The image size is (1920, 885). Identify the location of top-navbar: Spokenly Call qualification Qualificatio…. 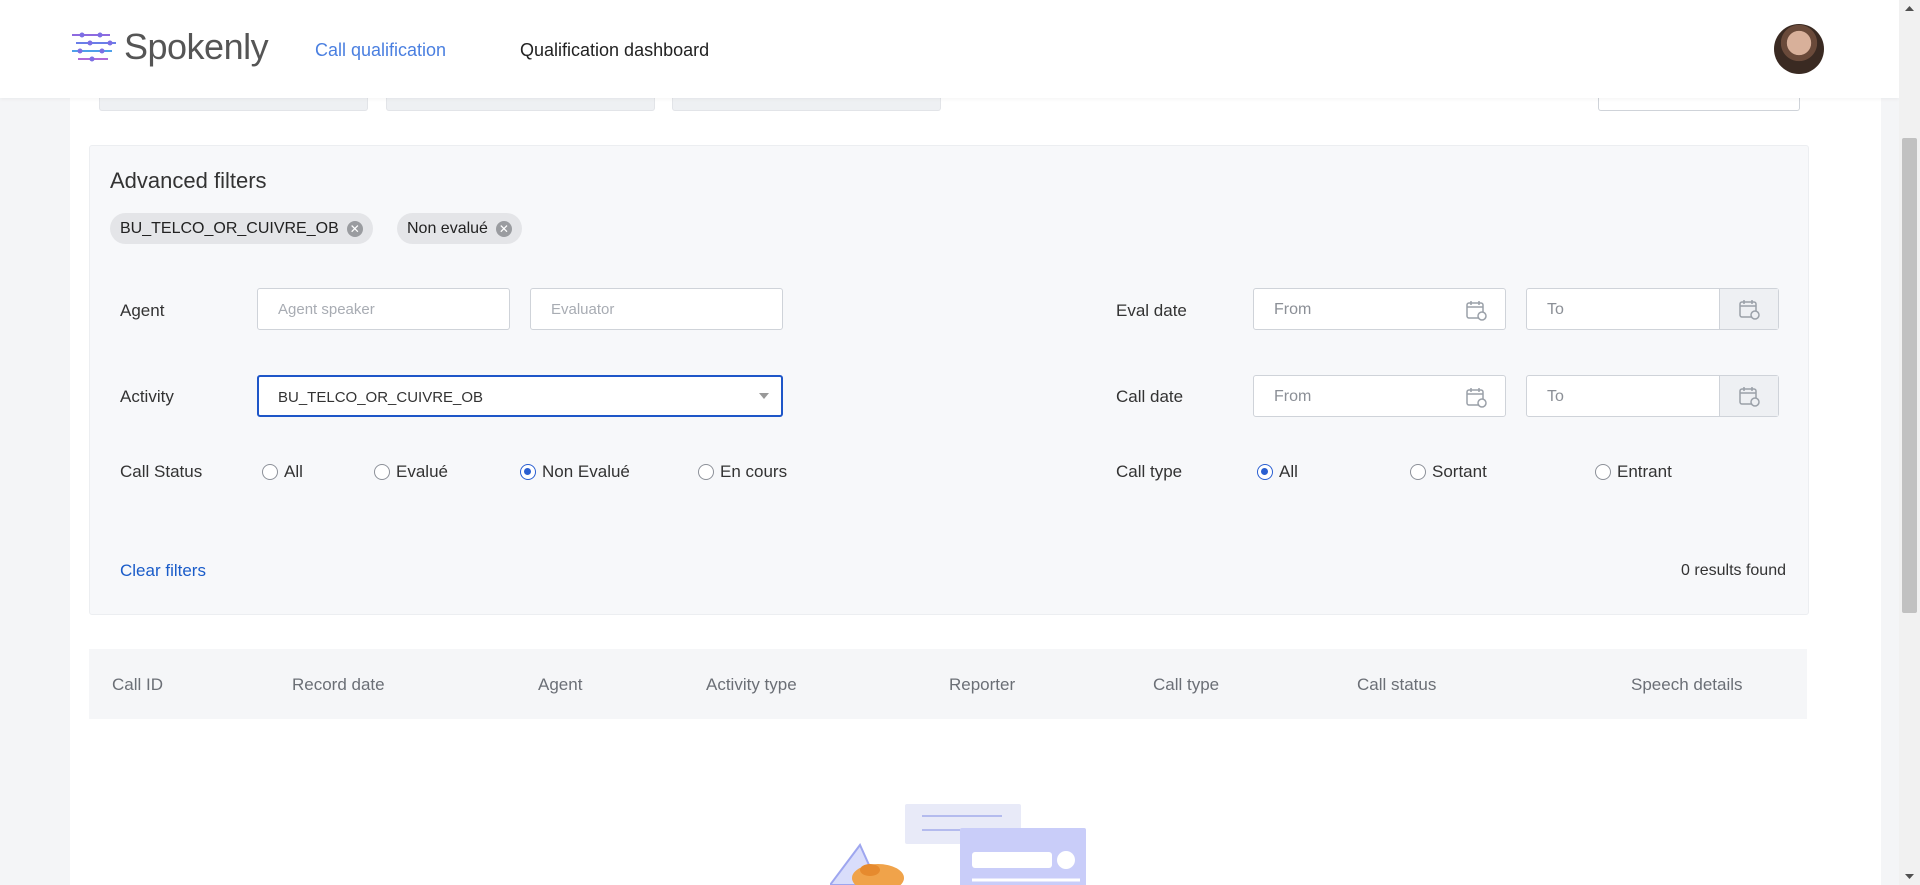
(949, 49).